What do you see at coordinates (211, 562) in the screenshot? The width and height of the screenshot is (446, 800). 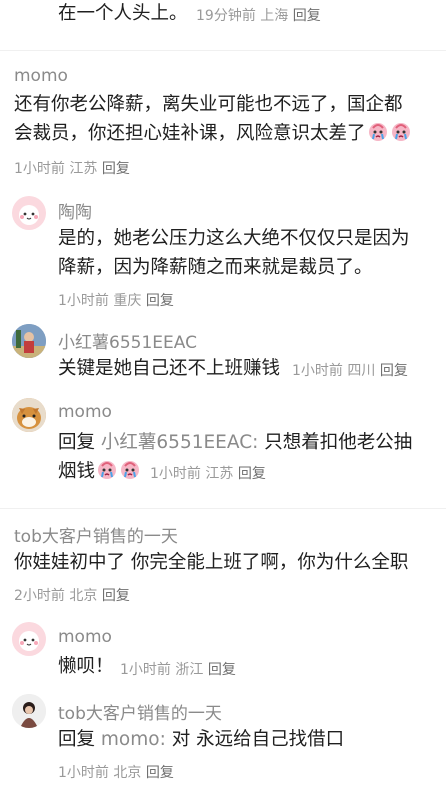 I see `comment-text: 你娃娃初中了 你完全能上班了啊，你为什么全职` at bounding box center [211, 562].